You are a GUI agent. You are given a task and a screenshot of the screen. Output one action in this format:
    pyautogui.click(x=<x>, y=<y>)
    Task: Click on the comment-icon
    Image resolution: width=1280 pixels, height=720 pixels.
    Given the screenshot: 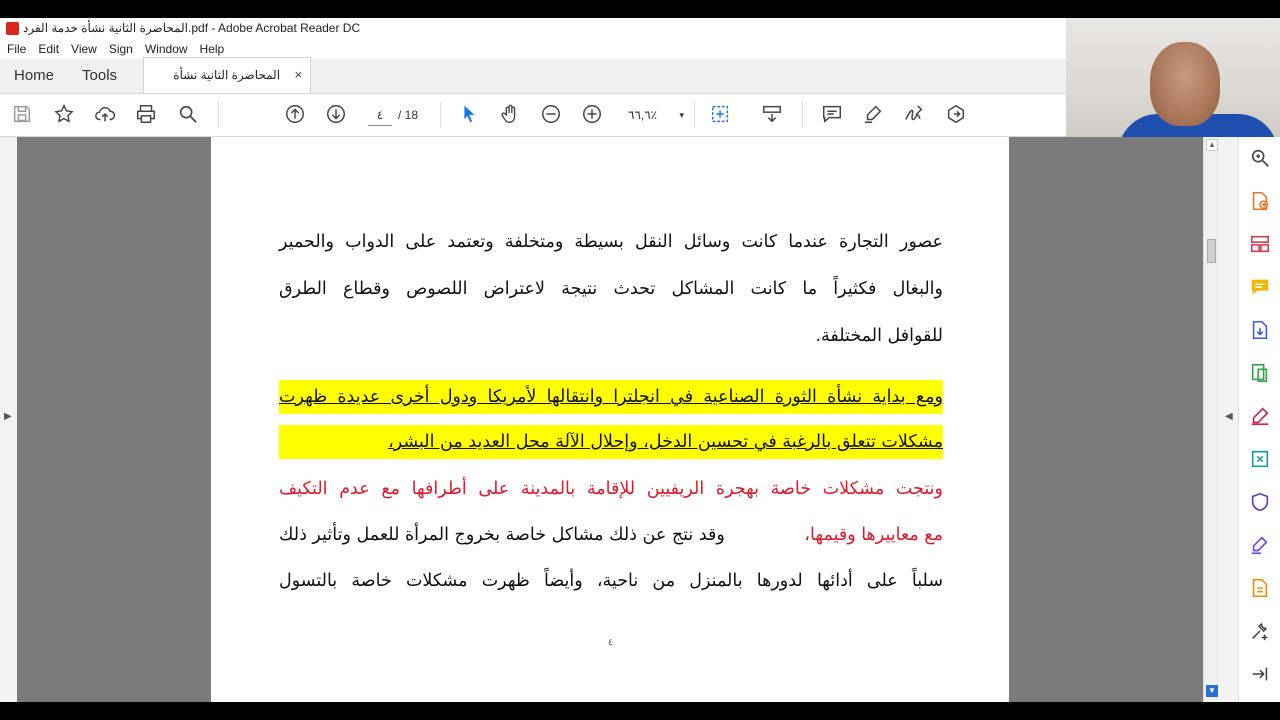 What is the action you would take?
    pyautogui.click(x=832, y=114)
    